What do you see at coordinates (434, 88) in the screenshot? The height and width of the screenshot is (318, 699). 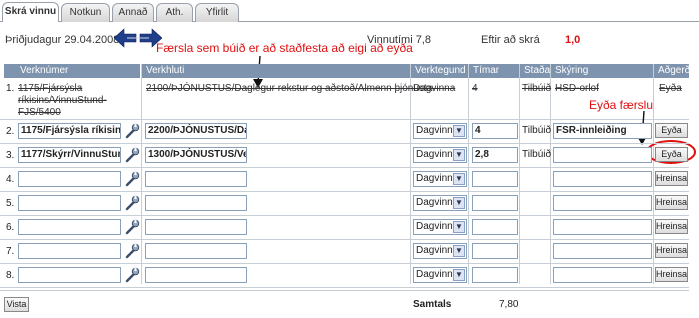 I see `confirmed-verktegund: Dagvinna` at bounding box center [434, 88].